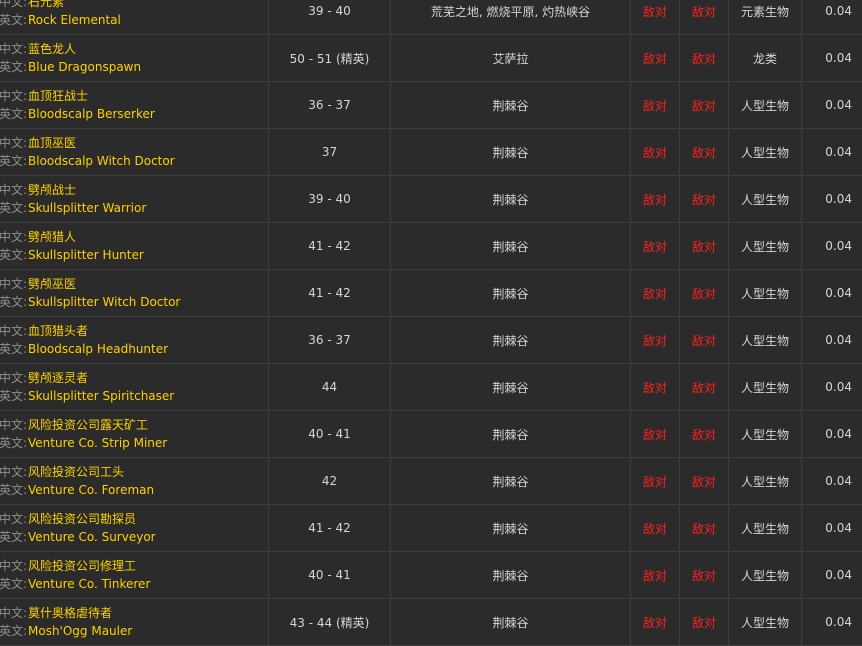 Image resolution: width=862 pixels, height=646 pixels. What do you see at coordinates (88, 425) in the screenshot?
I see `npc-cn-name-link: 风险投资公司露天矿工` at bounding box center [88, 425].